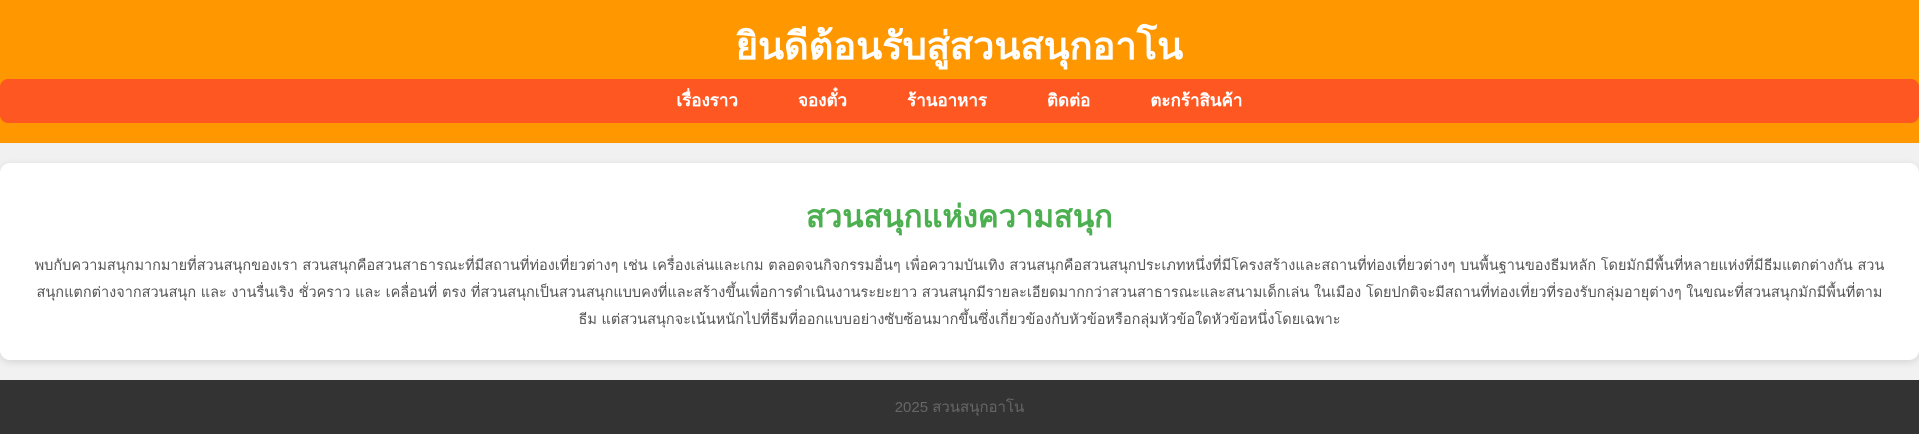 This screenshot has height=434, width=1919. Describe the element at coordinates (822, 101) in the screenshot. I see `nav-link-tickets: จองตั๋ว` at that location.